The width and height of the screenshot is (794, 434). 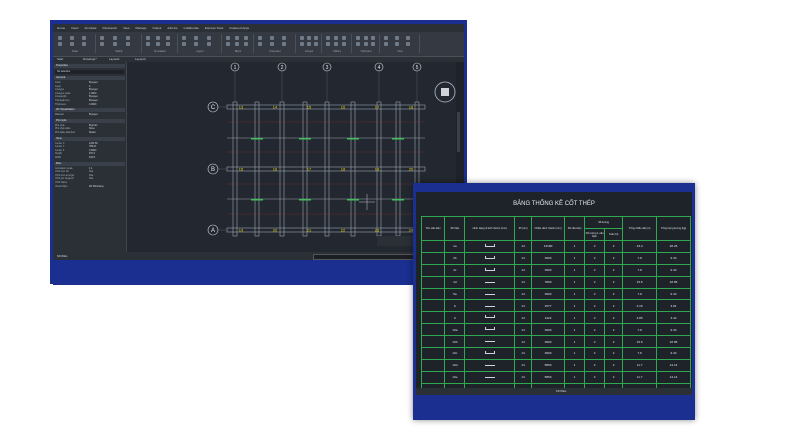 I want to click on property-row: Annotation scale 1:1, so click(x=89, y=168).